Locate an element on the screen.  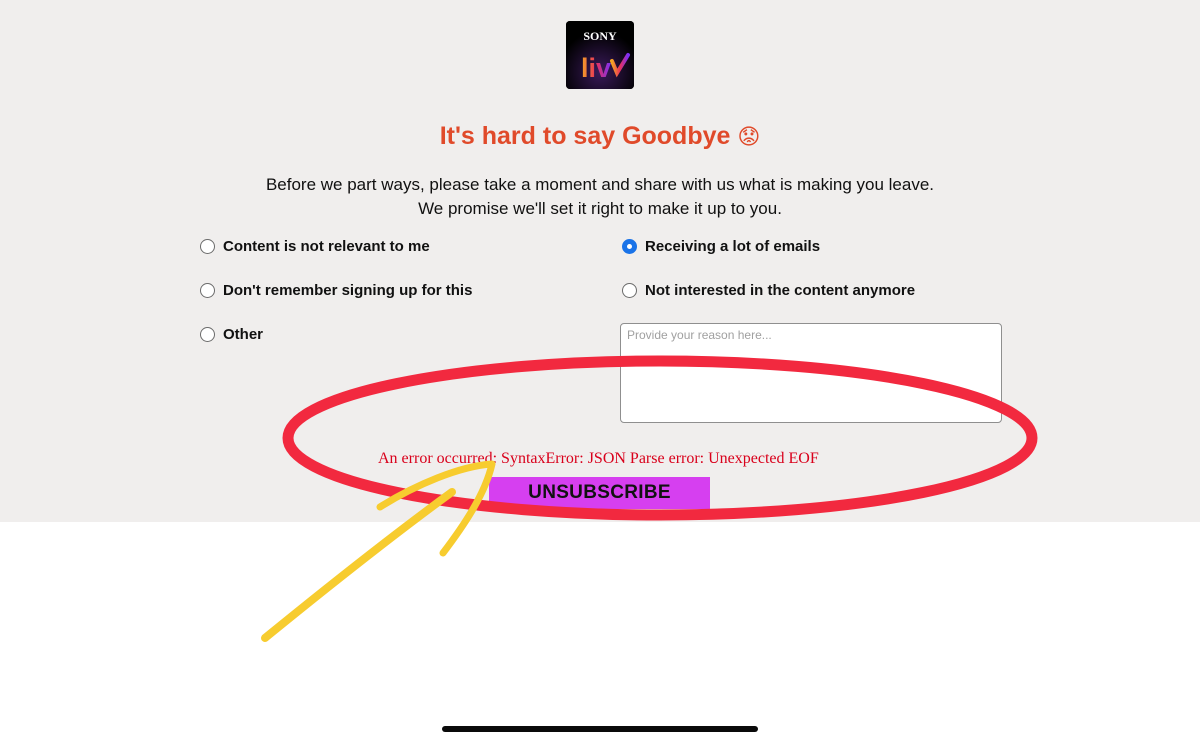
option-not-interested: Not interested in the content anymore is located at coordinates (768, 290).